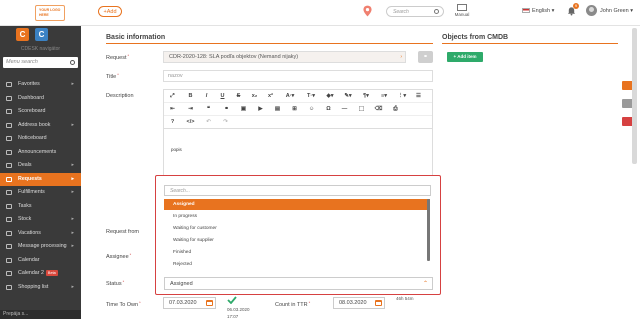  I want to click on redo-icon: ↷, so click(225, 122).